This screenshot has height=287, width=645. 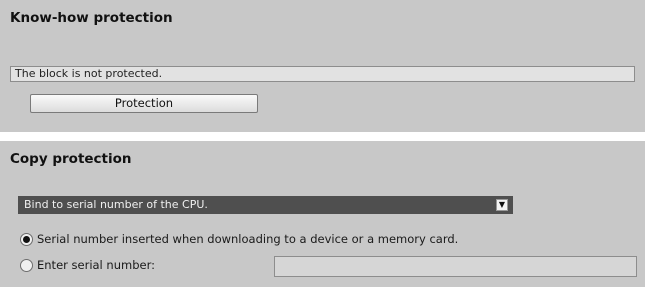 I want to click on radio-enter-serial: Enter serial number:, so click(x=87, y=265).